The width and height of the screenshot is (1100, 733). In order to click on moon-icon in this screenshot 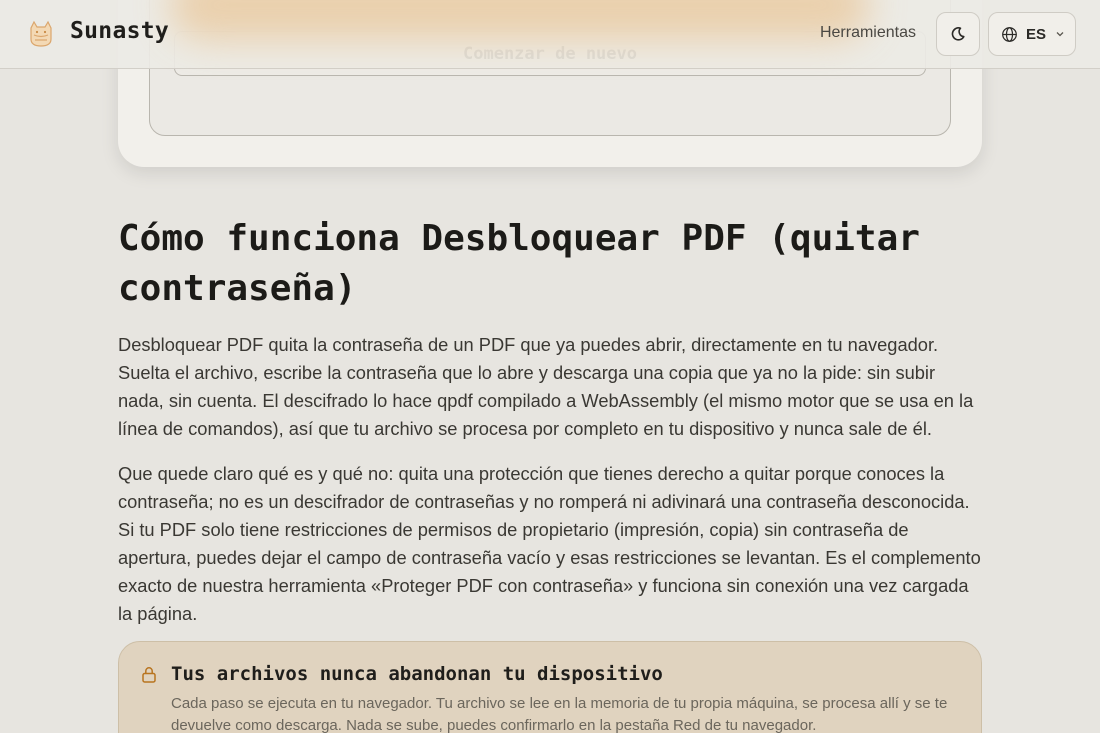, I will do `click(958, 34)`.